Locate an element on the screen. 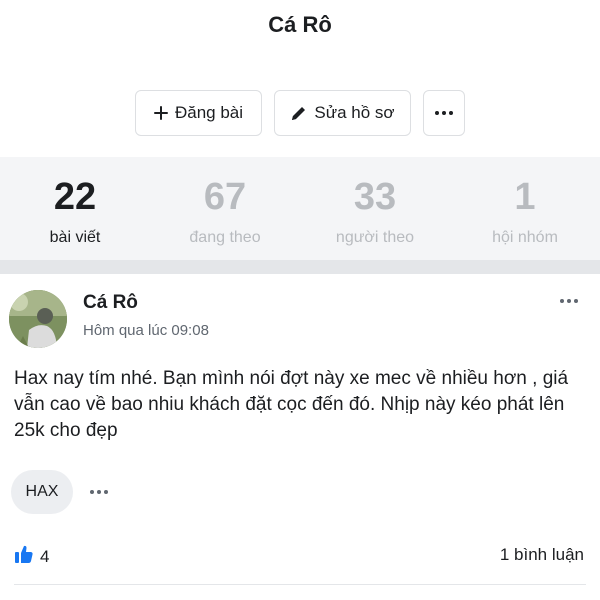 The image size is (600, 600). stat-groups: 1 hội nhóm is located at coordinates (525, 208).